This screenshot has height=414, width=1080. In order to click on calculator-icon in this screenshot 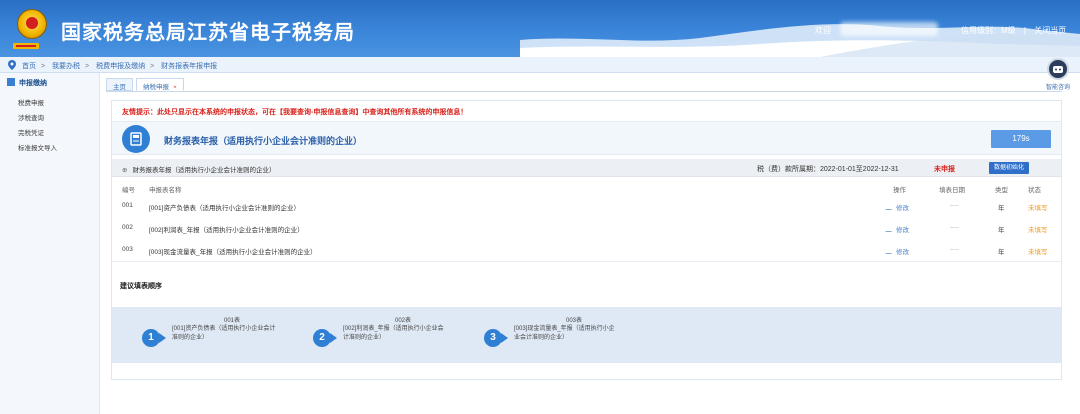, I will do `click(136, 139)`.